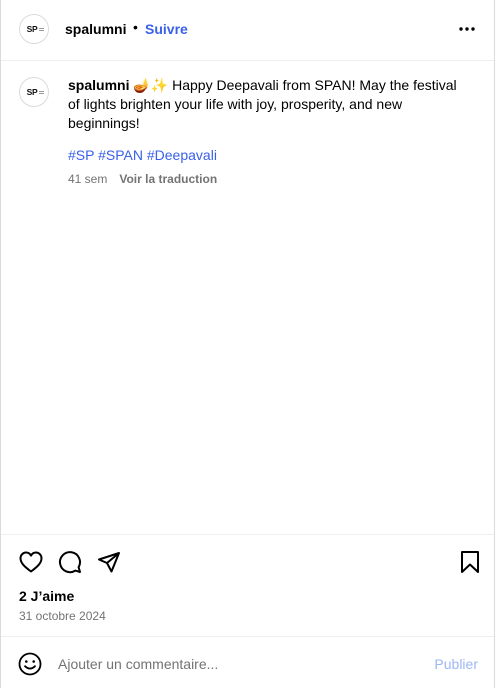  What do you see at coordinates (41, 93) in the screenshot?
I see `caption-avatar-logo-mark` at bounding box center [41, 93].